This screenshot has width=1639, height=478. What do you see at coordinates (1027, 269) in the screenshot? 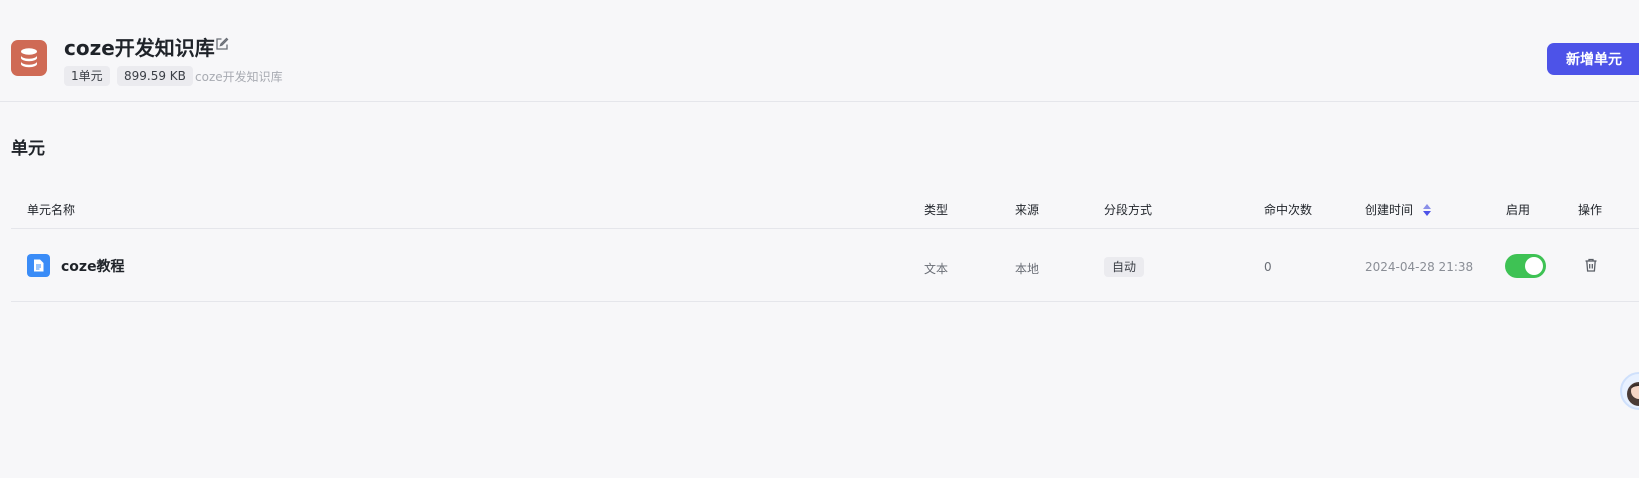
I see `unit-source: 本地` at bounding box center [1027, 269].